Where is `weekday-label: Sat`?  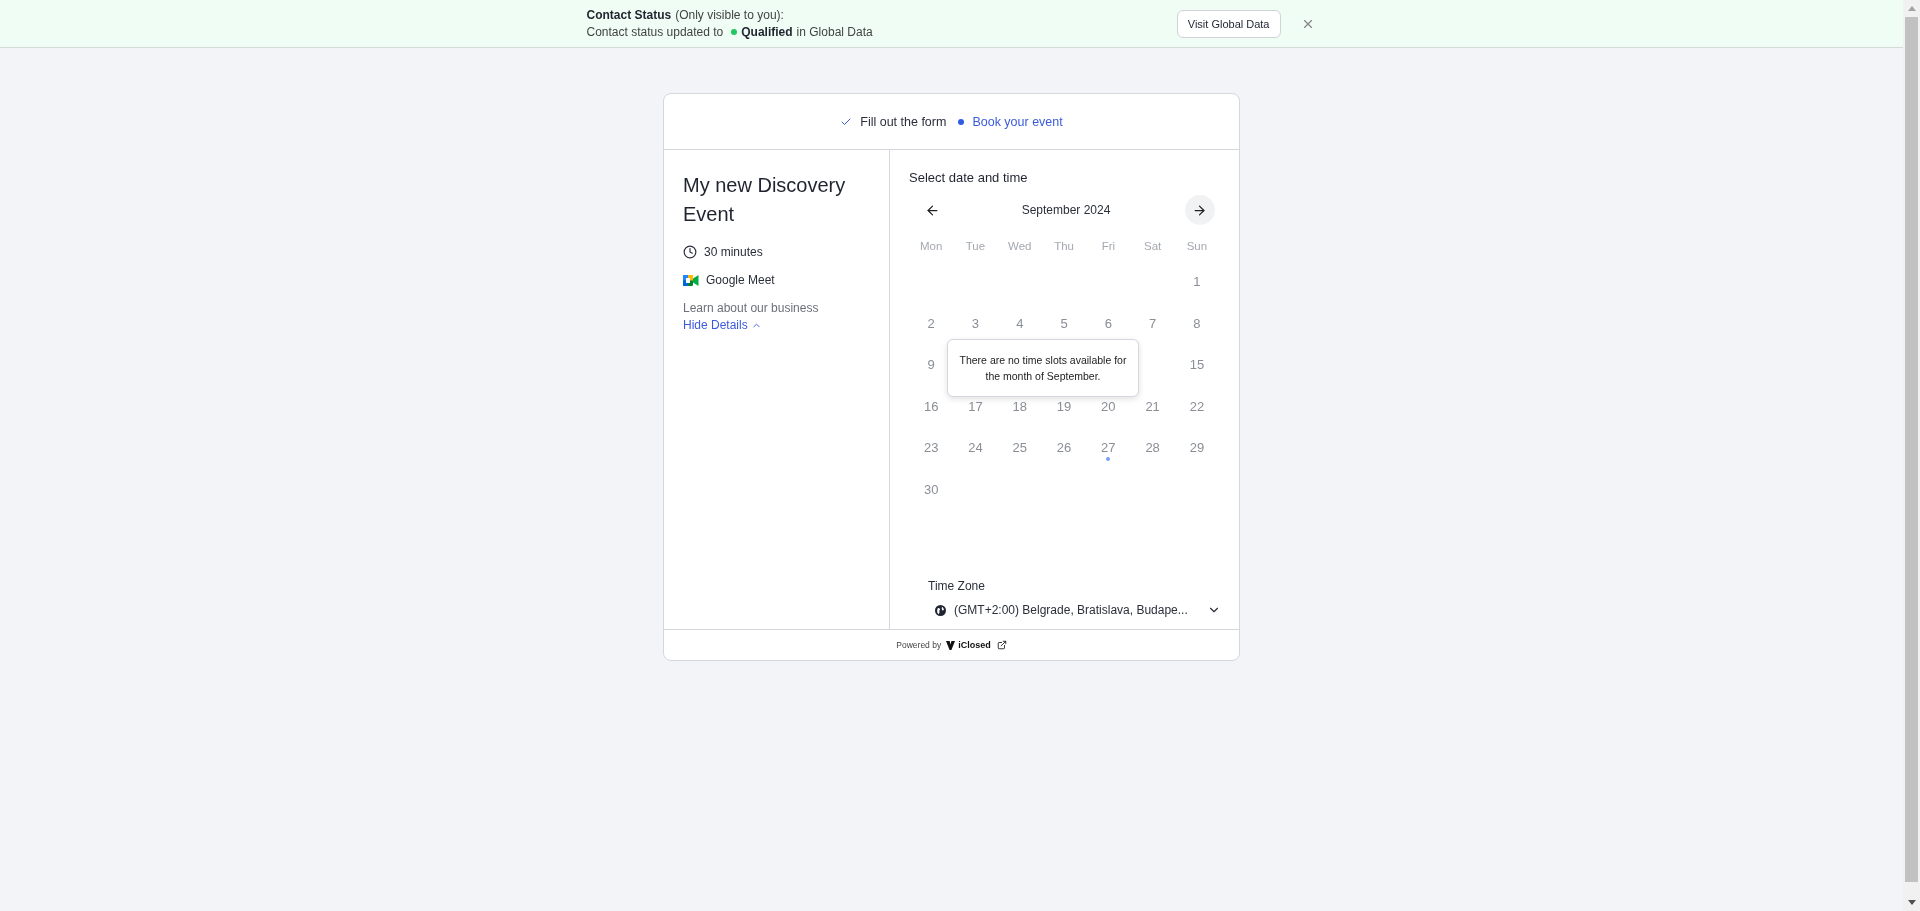 weekday-label: Sat is located at coordinates (1153, 246).